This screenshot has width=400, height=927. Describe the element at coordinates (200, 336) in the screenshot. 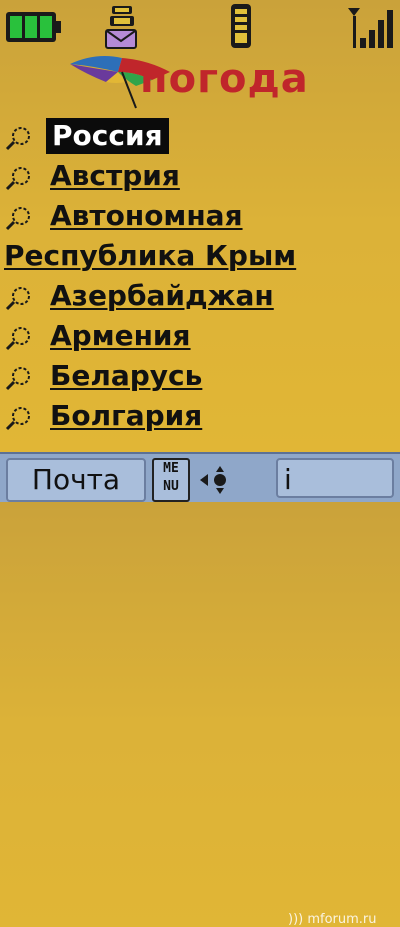

I see `list-item: Армения` at that location.